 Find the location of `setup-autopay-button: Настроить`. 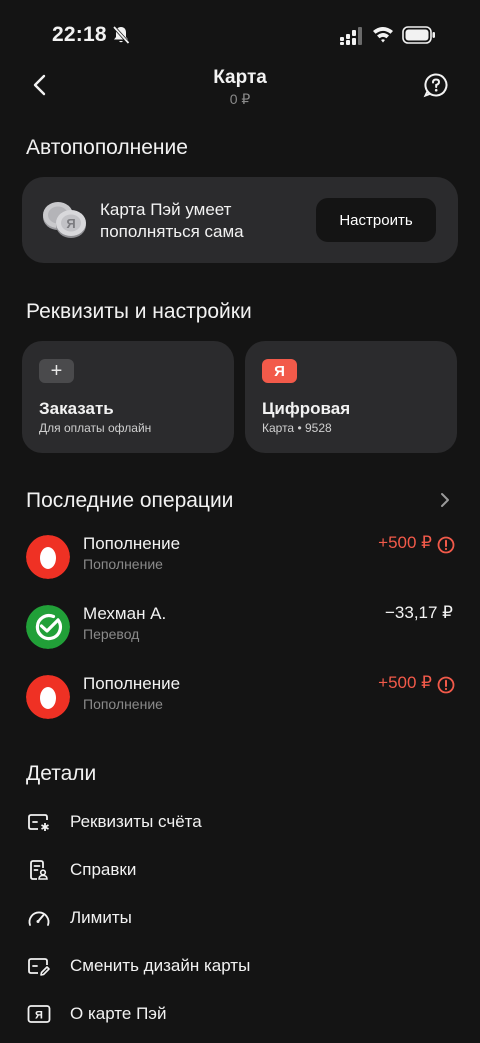

setup-autopay-button: Настроить is located at coordinates (376, 220).